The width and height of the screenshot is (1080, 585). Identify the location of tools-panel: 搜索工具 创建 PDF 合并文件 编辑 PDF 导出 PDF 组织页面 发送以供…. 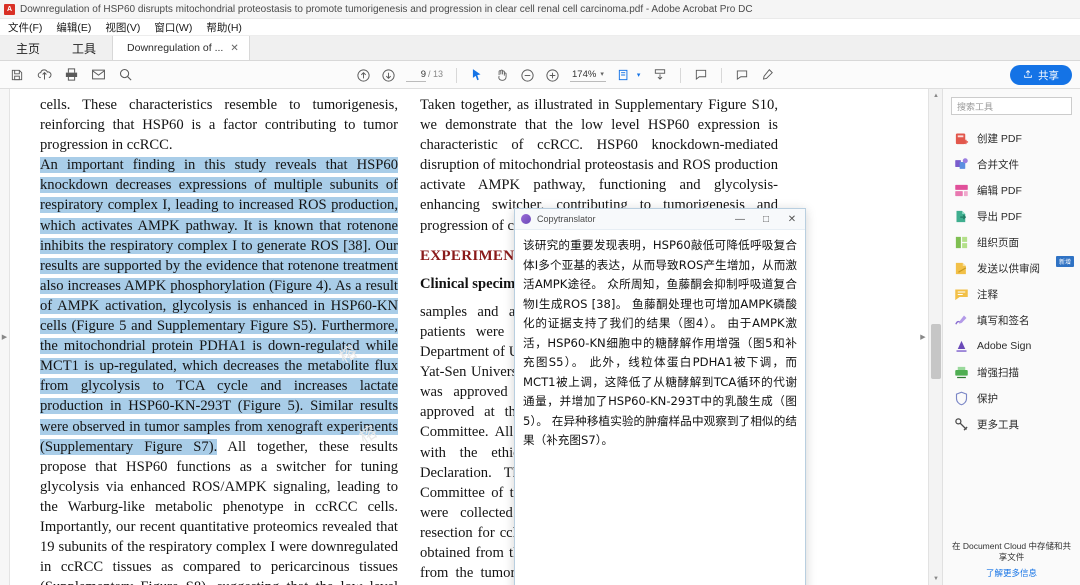
(1011, 337).